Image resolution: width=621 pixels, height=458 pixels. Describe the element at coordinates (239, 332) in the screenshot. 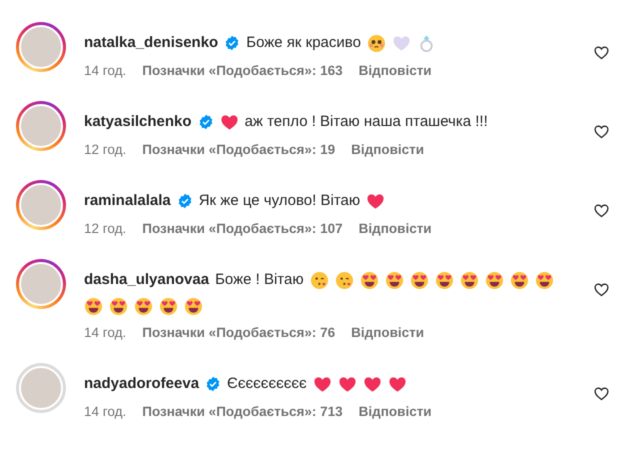

I see `likes-count-link: Позначки «Подобається»: 76` at that location.